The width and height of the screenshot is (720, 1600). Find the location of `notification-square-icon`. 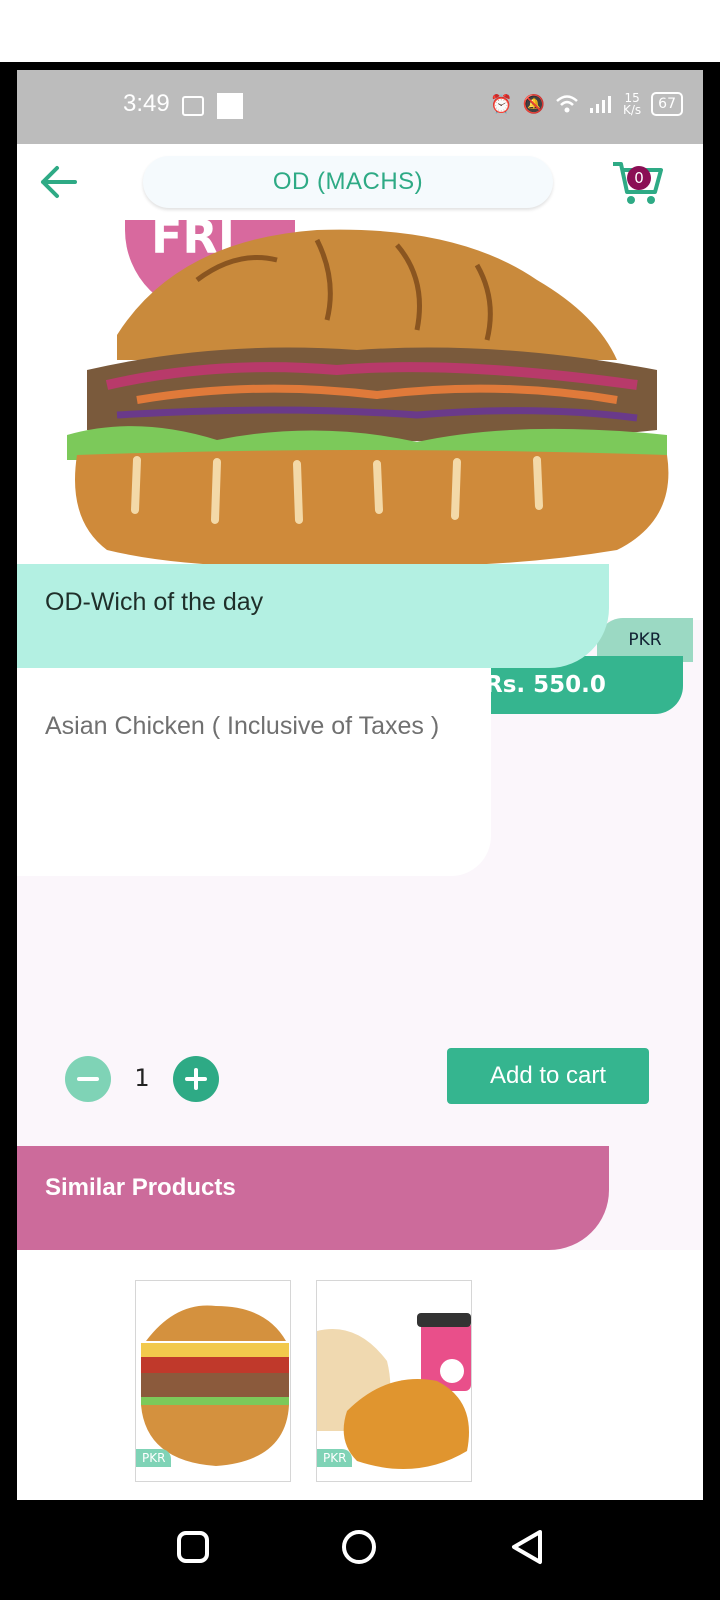

notification-square-icon is located at coordinates (230, 106).